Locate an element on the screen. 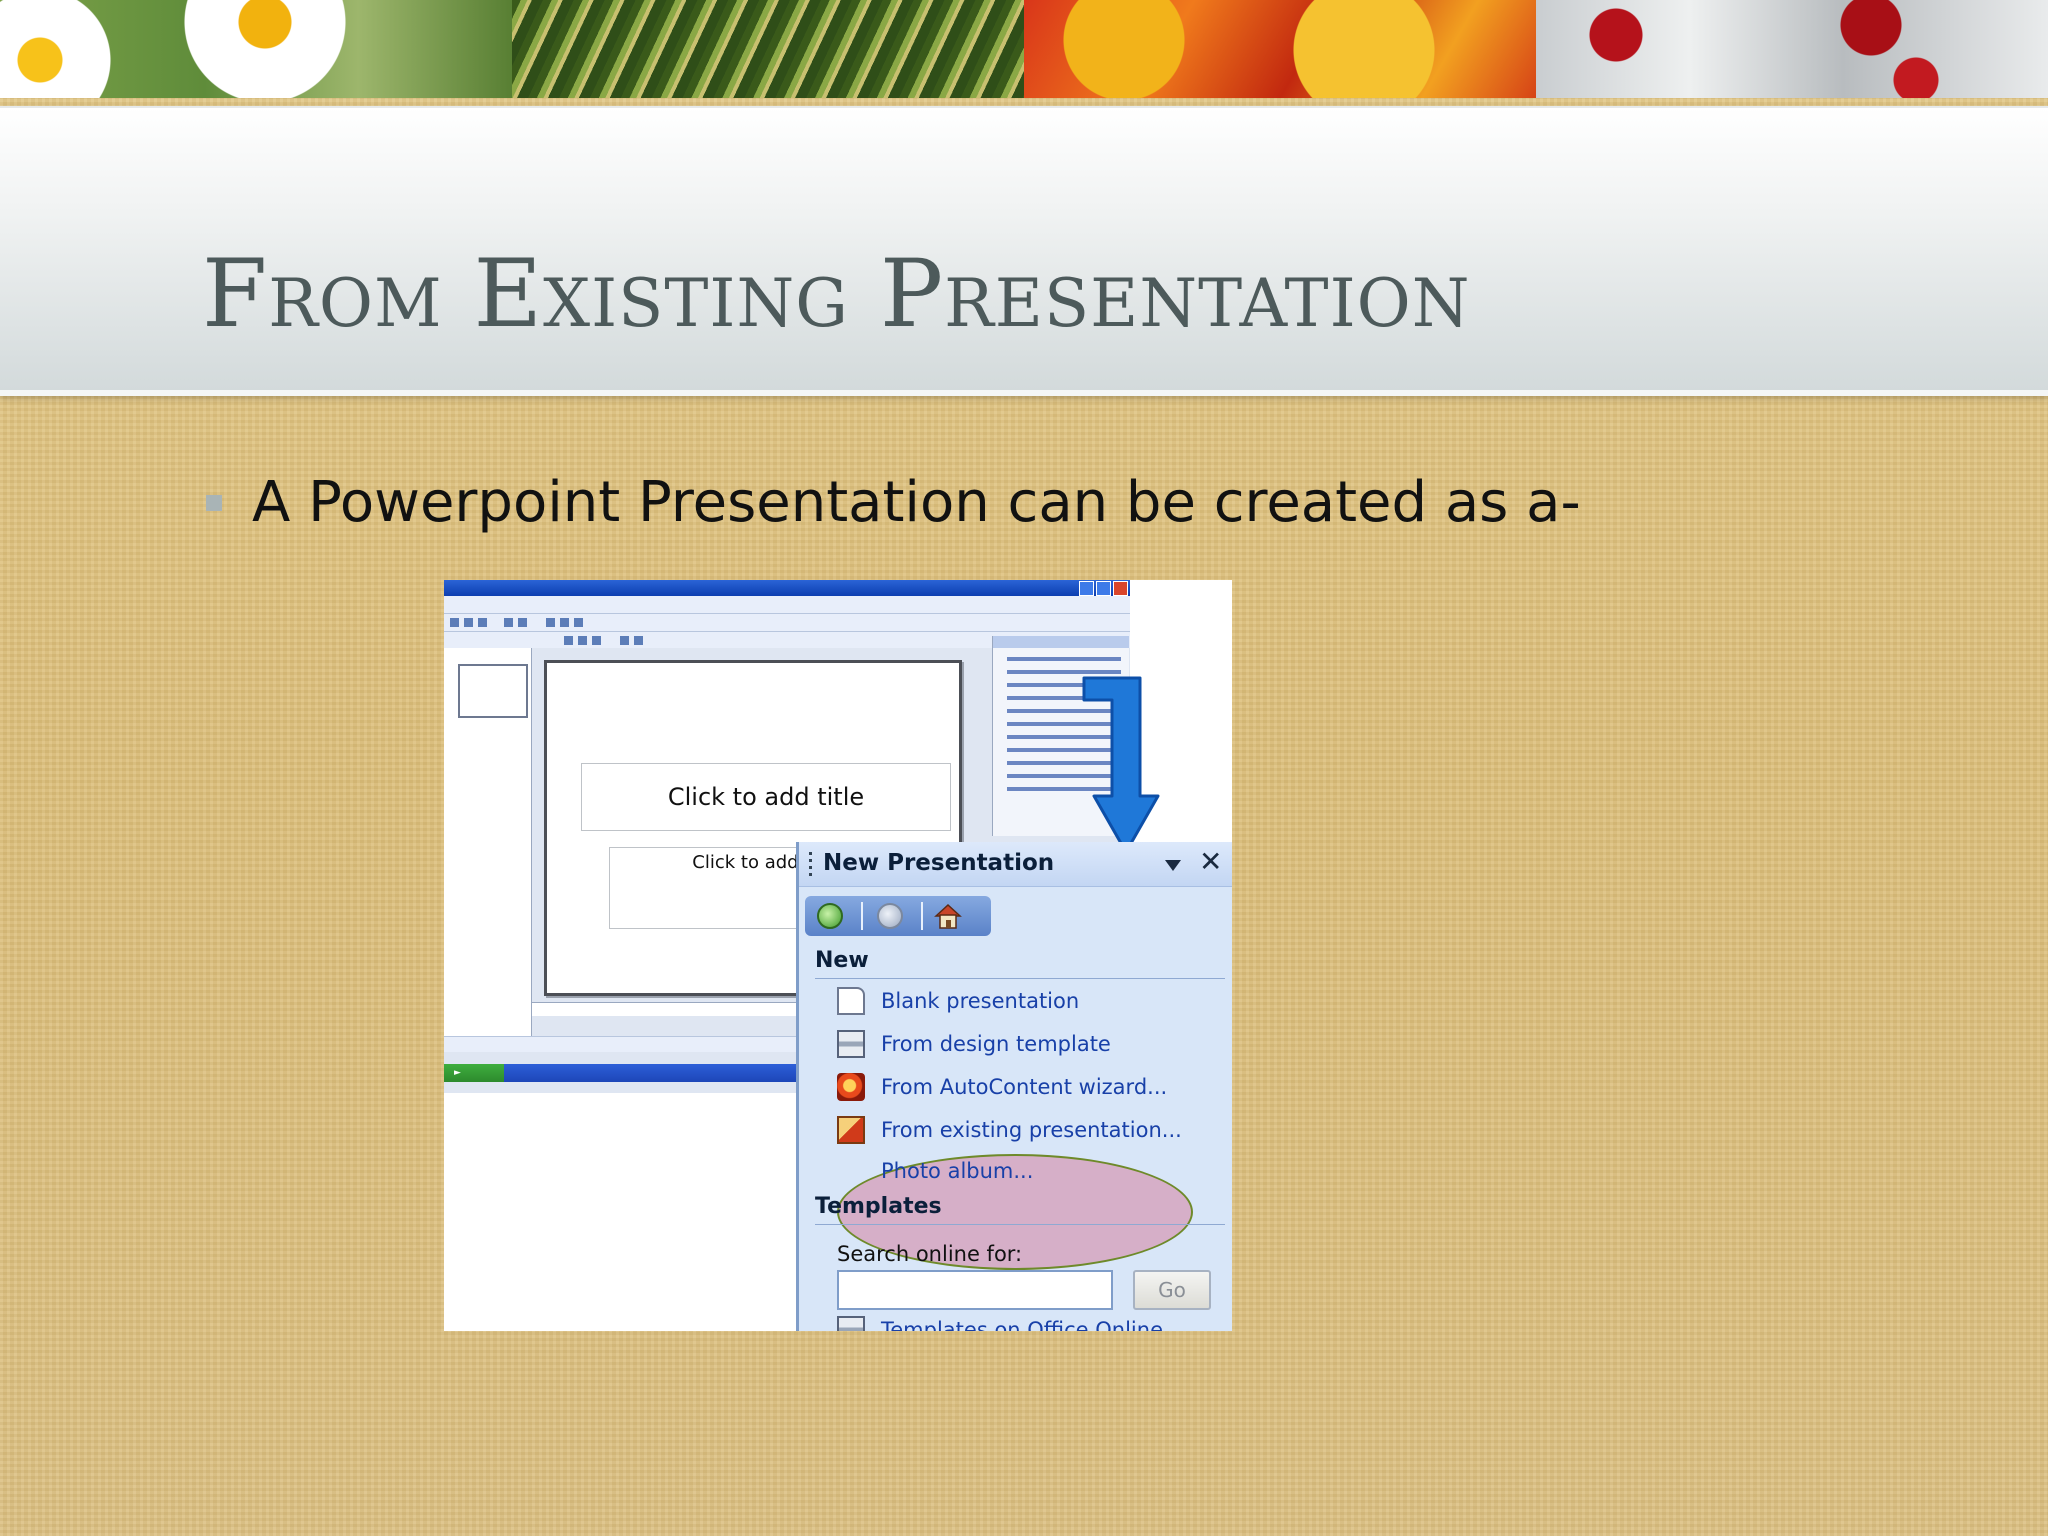 Image resolution: width=2048 pixels, height=1536 pixels. search-online-label: Search online for: is located at coordinates (930, 1254).